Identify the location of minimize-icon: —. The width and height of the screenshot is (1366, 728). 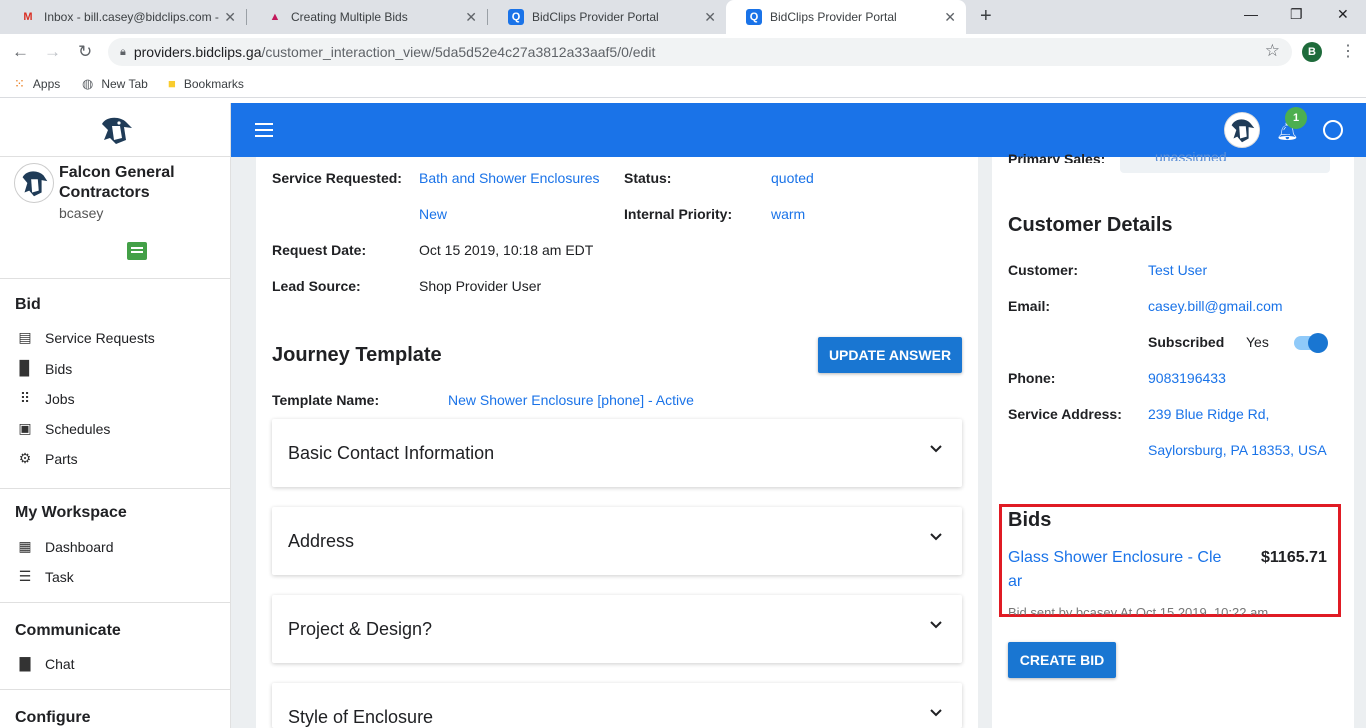
(1251, 14).